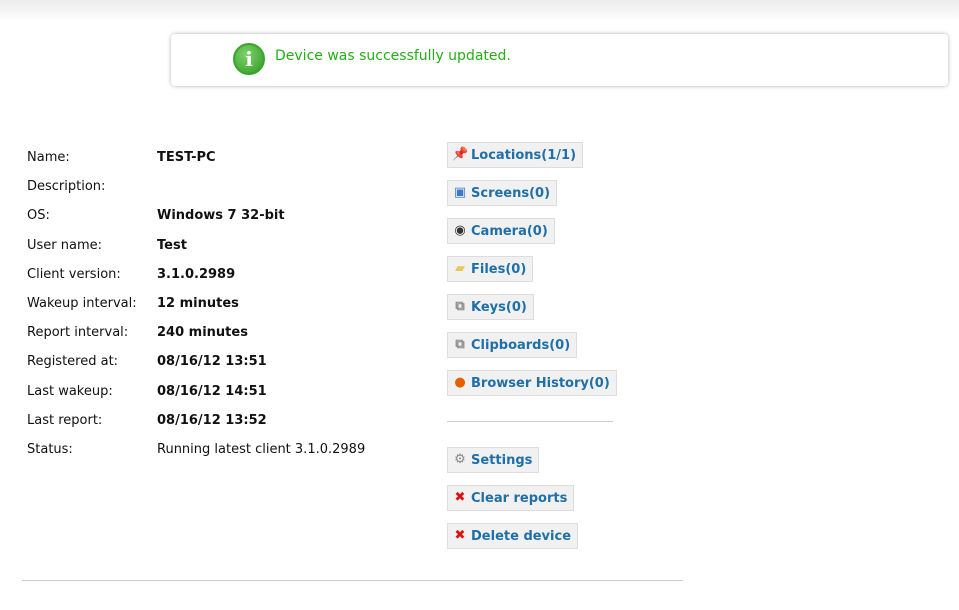 The height and width of the screenshot is (610, 959). I want to click on files-button: ▰ Files(0), so click(490, 269).